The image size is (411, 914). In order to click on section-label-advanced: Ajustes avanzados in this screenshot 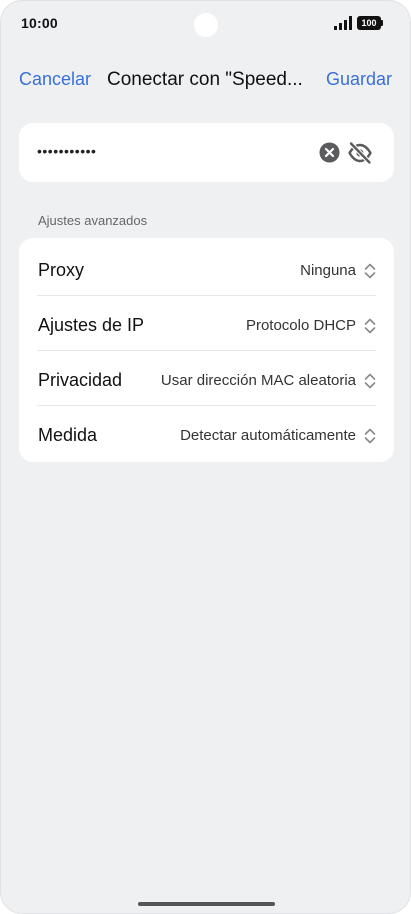, I will do `click(93, 220)`.